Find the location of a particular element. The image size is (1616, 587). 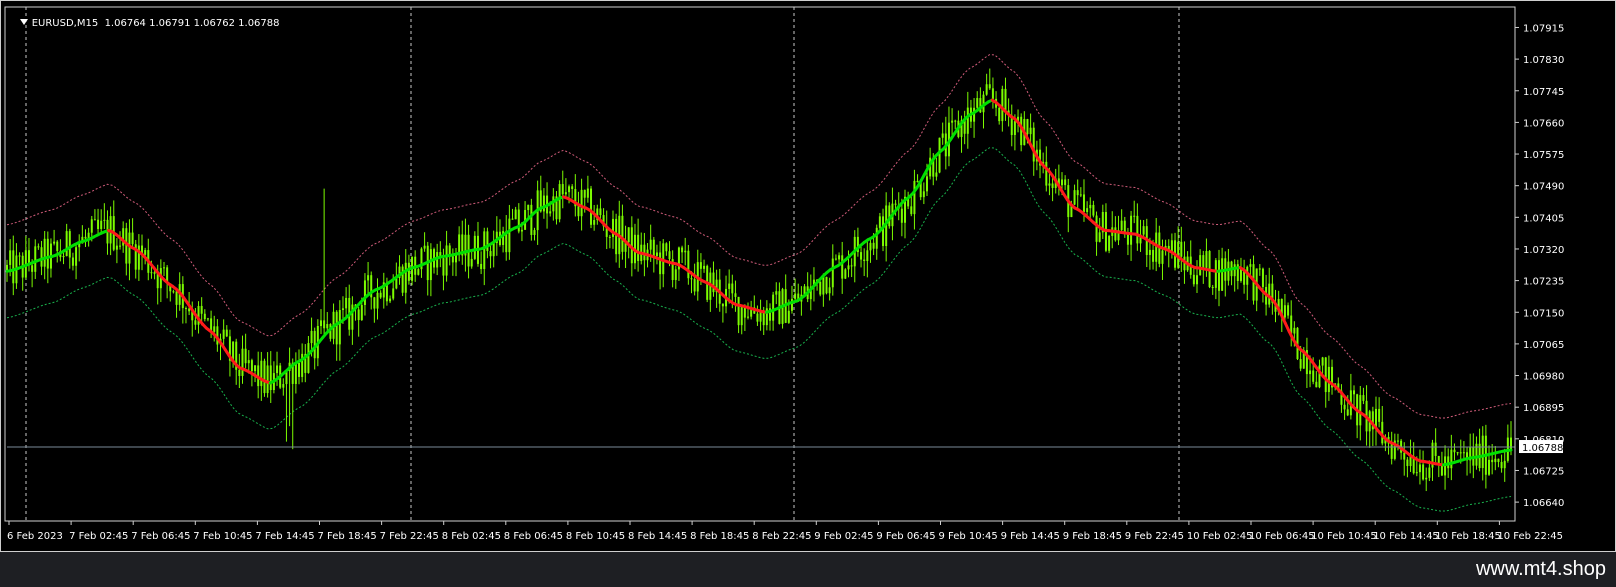

x-tick-label: 8 Feb 14:45 is located at coordinates (657, 536).